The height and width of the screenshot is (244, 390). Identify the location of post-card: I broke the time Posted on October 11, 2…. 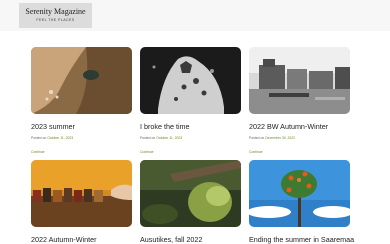
(190, 102).